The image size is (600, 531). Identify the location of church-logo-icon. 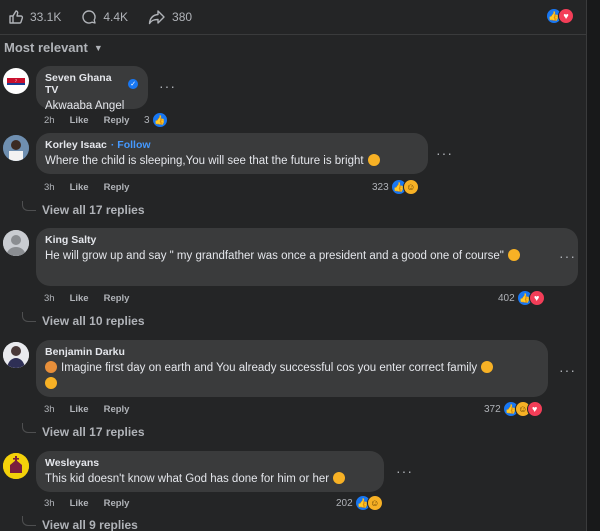
(16, 466).